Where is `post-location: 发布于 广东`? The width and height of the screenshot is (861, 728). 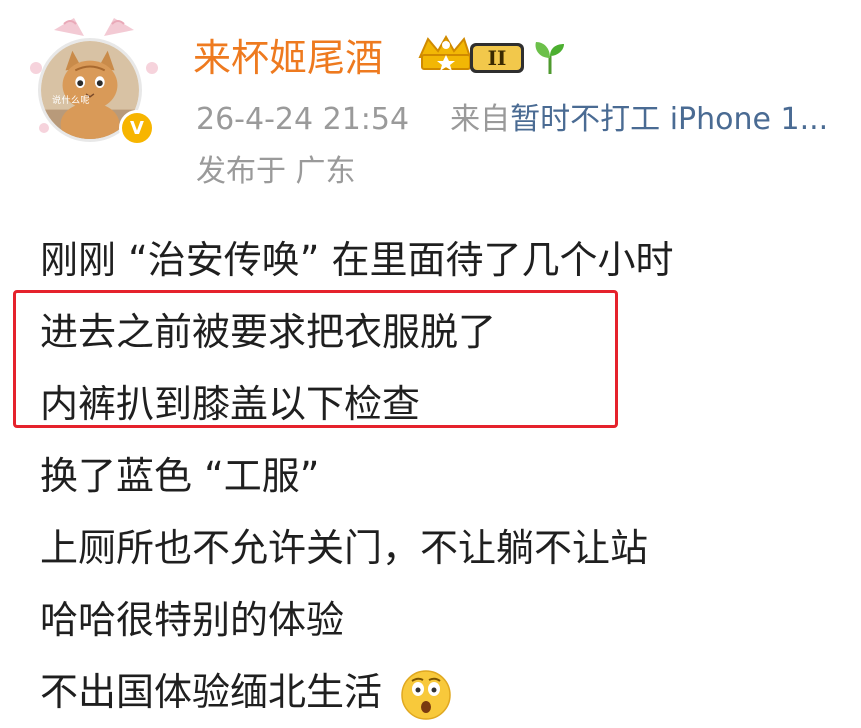
post-location: 发布于 广东 is located at coordinates (276, 171).